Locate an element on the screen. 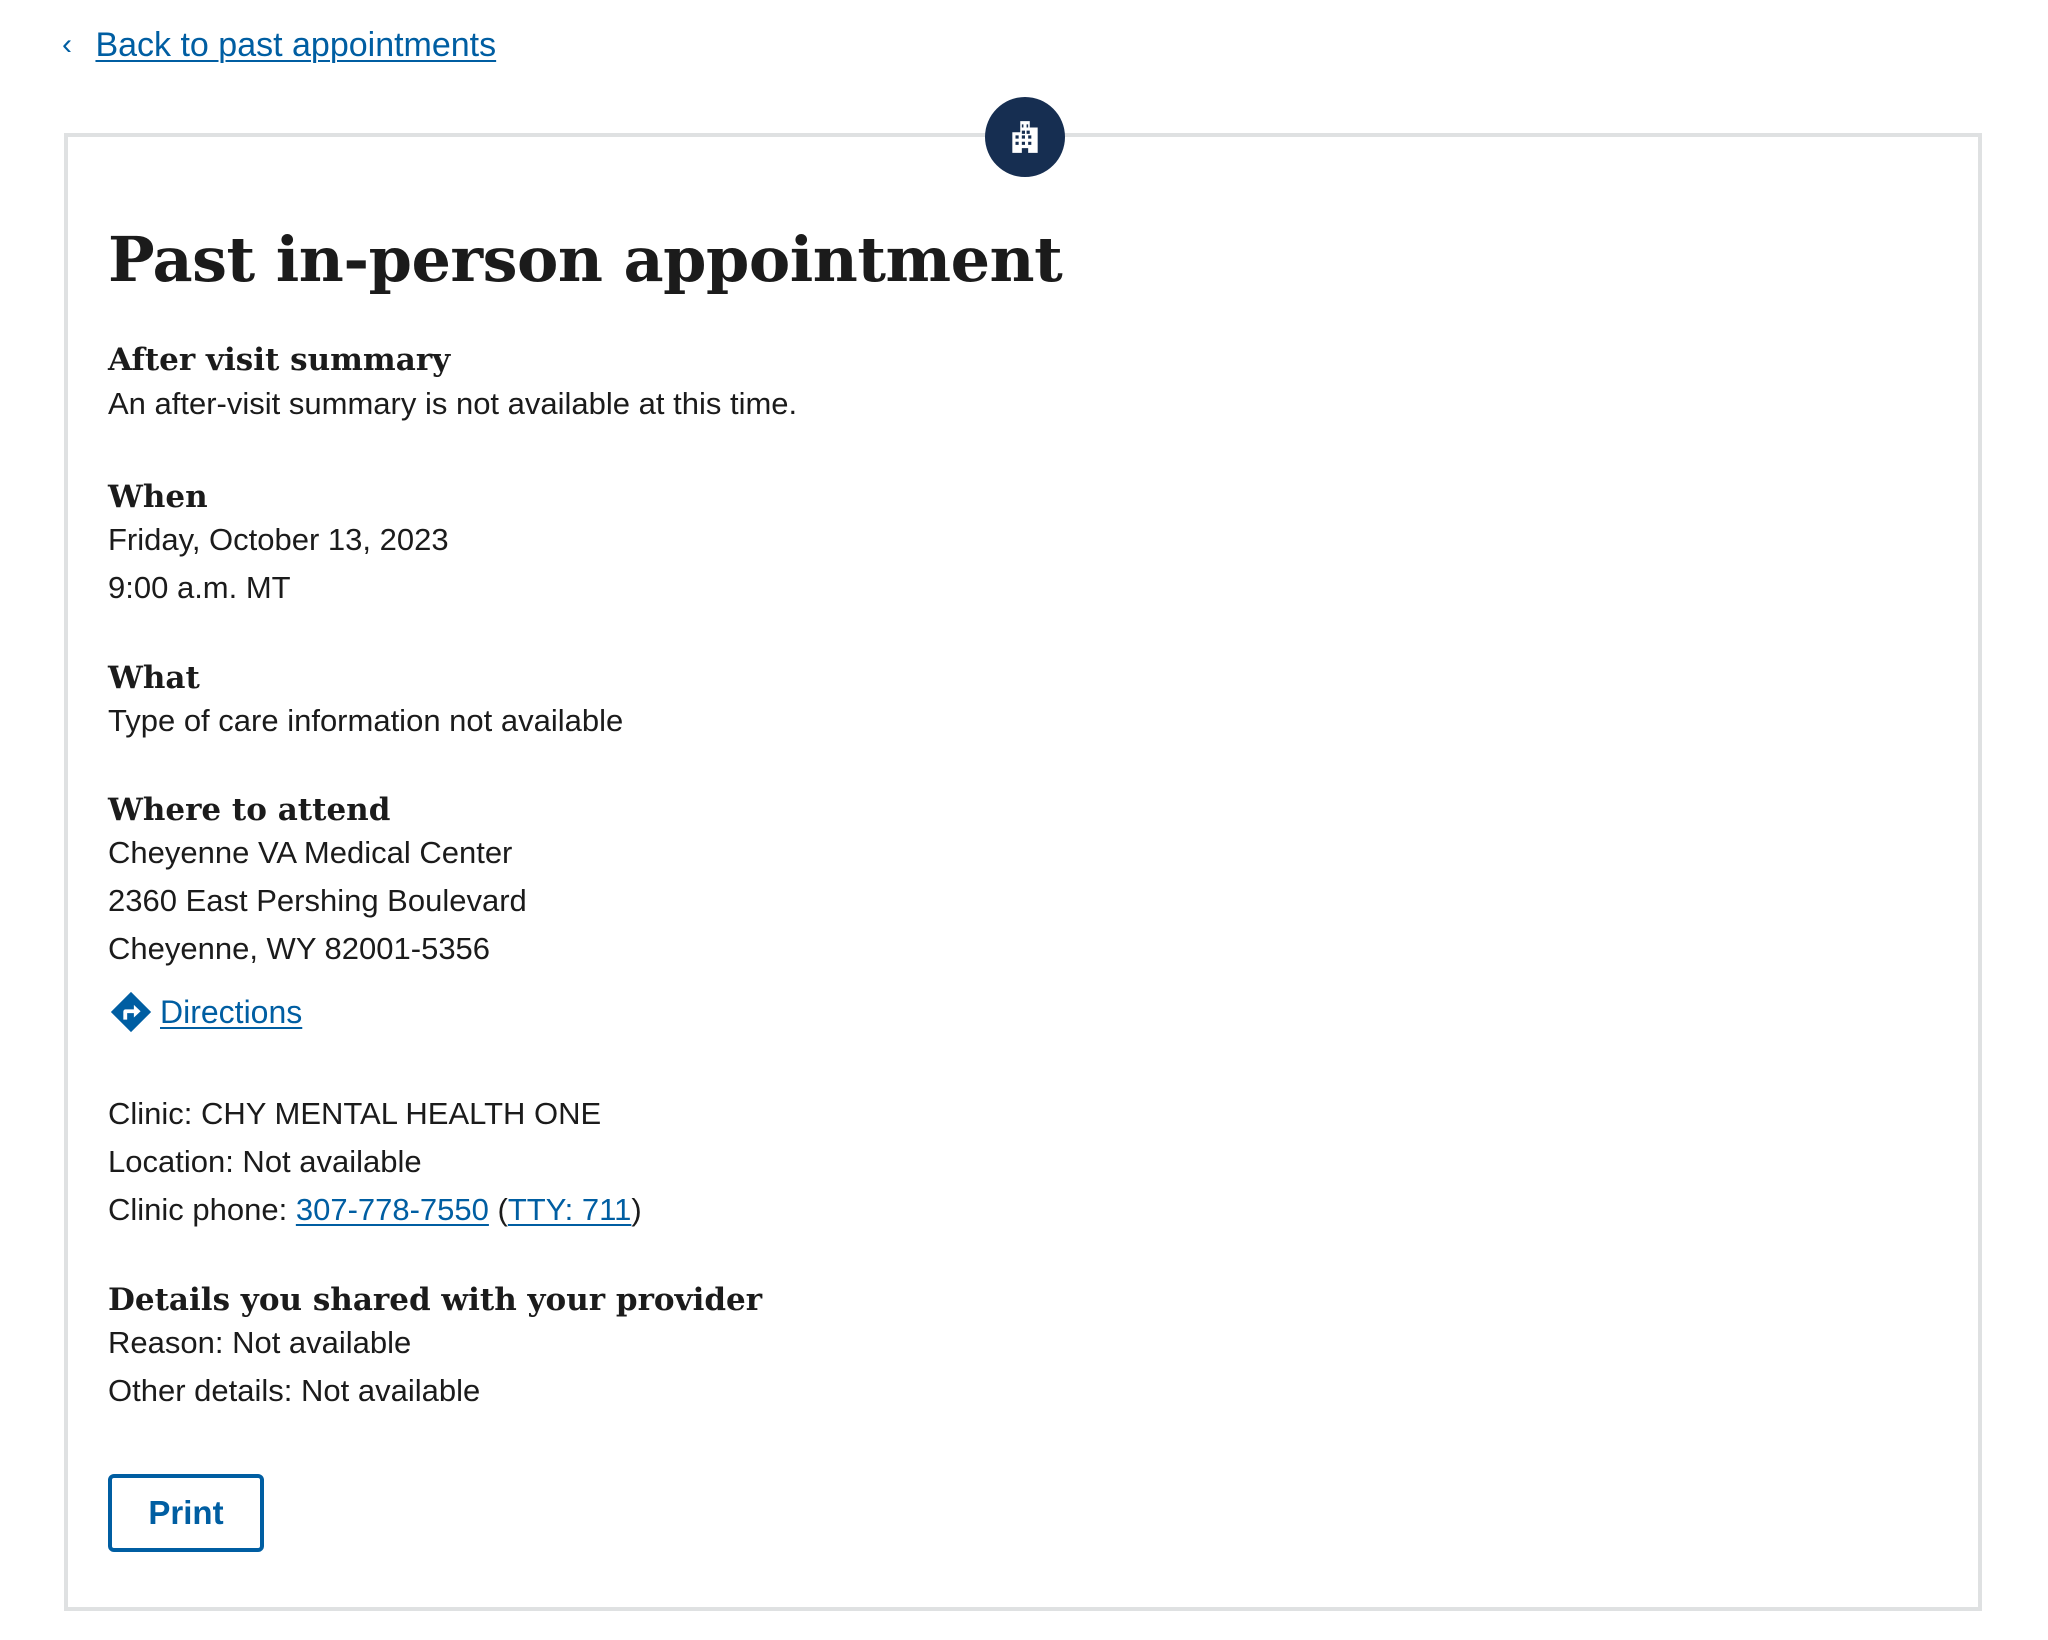 The height and width of the screenshot is (1640, 2048). when-date: Friday, October 13, 2023 is located at coordinates (278, 539).